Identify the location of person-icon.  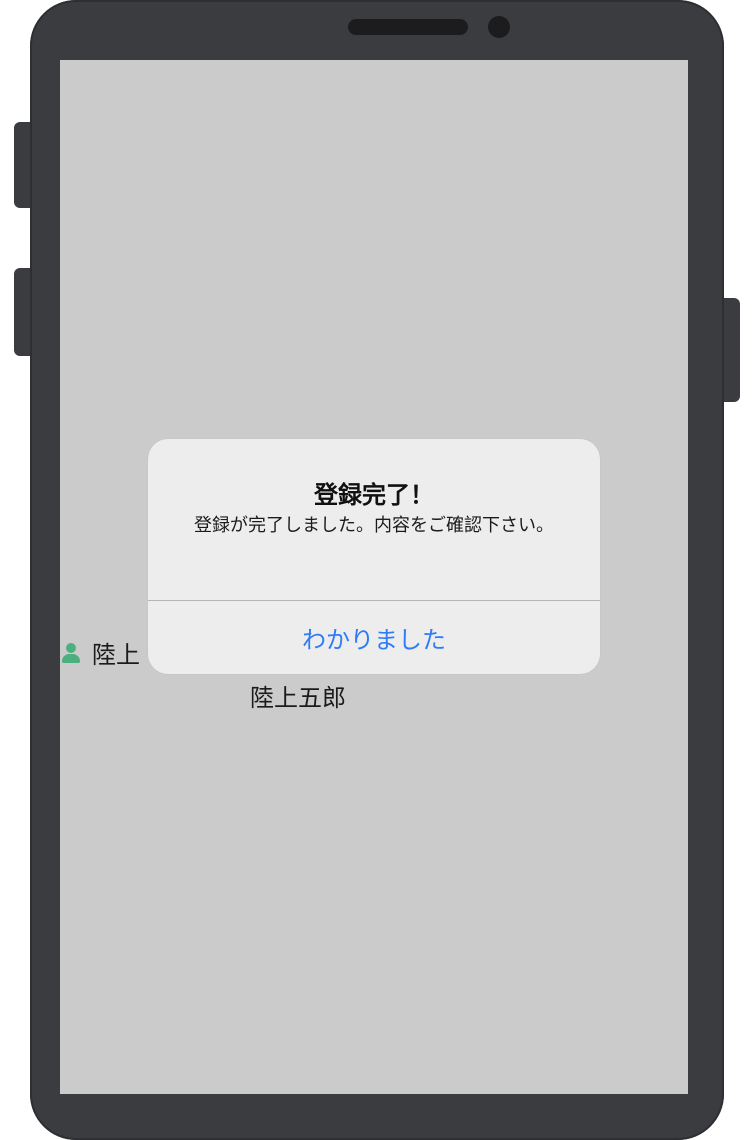
(71, 653).